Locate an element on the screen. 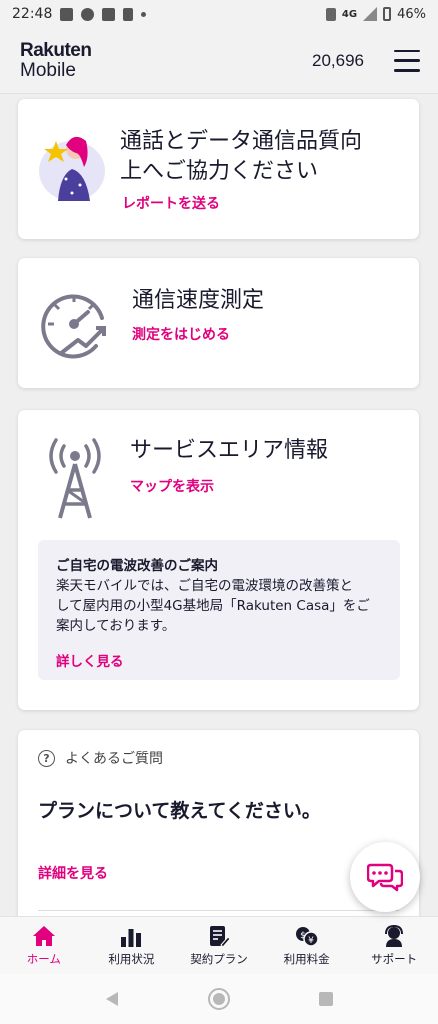  hamburger-icon is located at coordinates (407, 60).